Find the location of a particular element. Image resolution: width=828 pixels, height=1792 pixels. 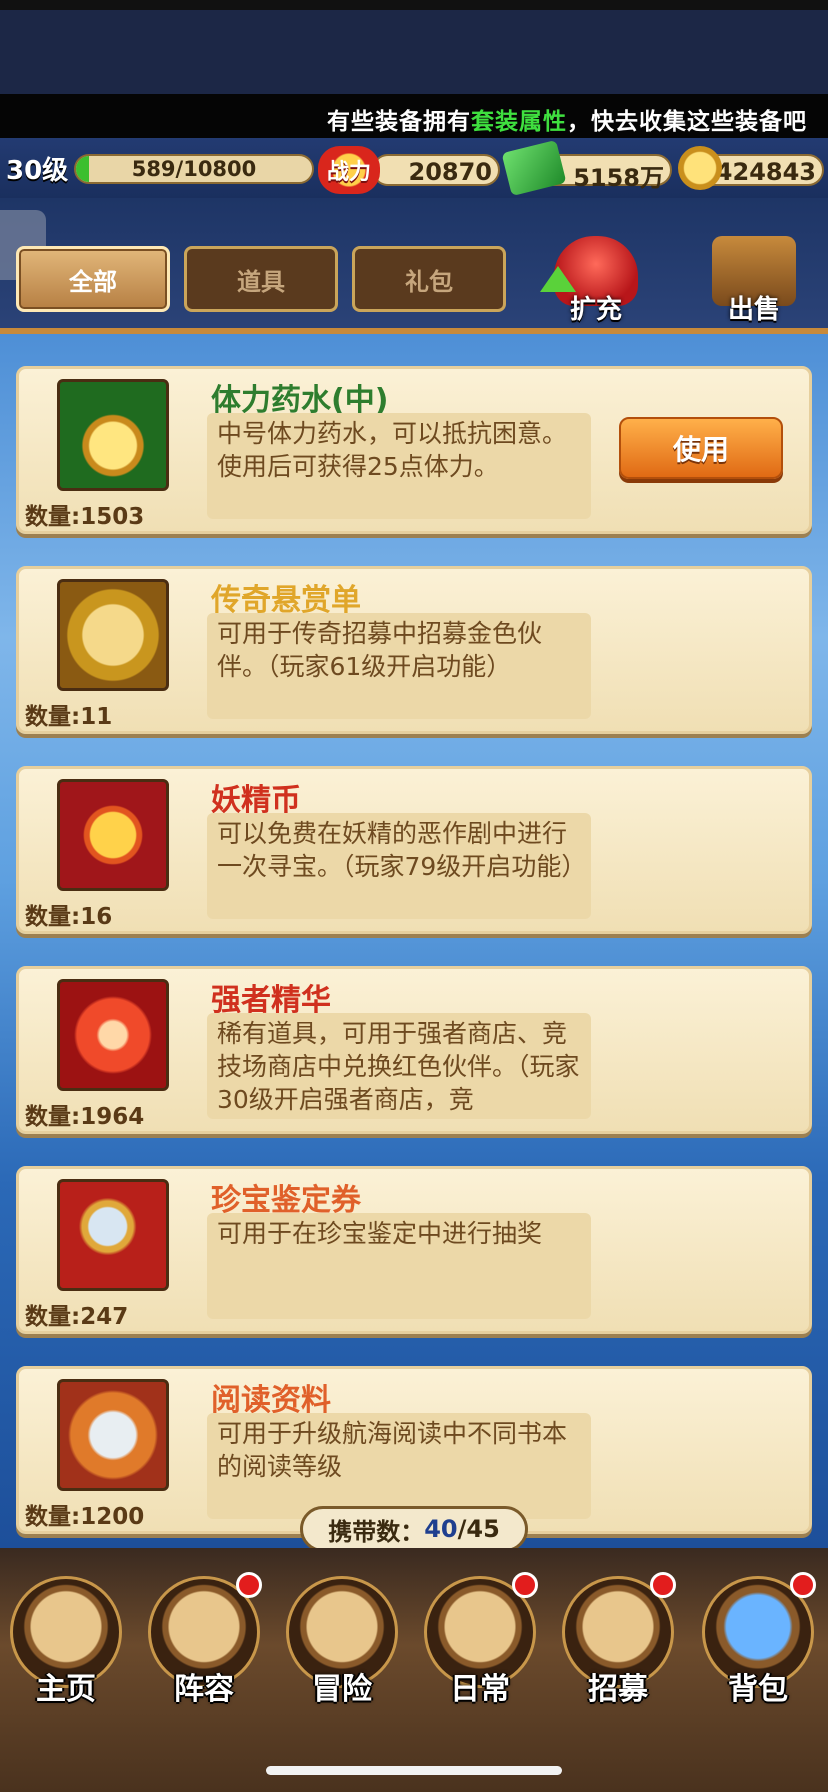

nav-adventure-label: 冒险 is located at coordinates (342, 1689).